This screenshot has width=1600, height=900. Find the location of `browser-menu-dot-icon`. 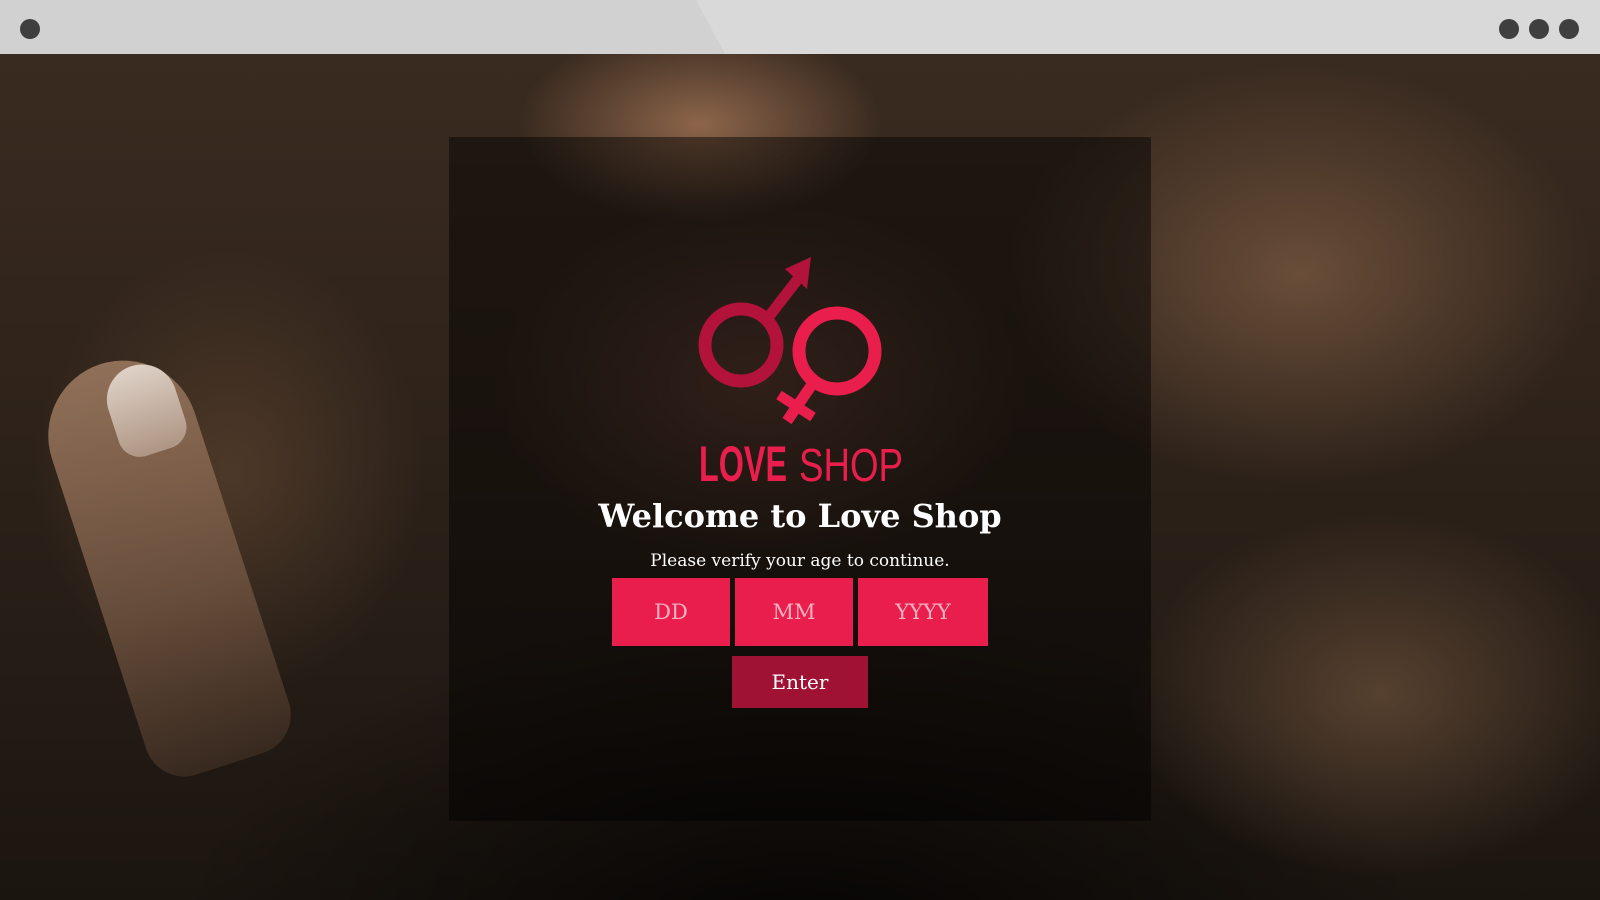

browser-menu-dot-icon is located at coordinates (30, 29).